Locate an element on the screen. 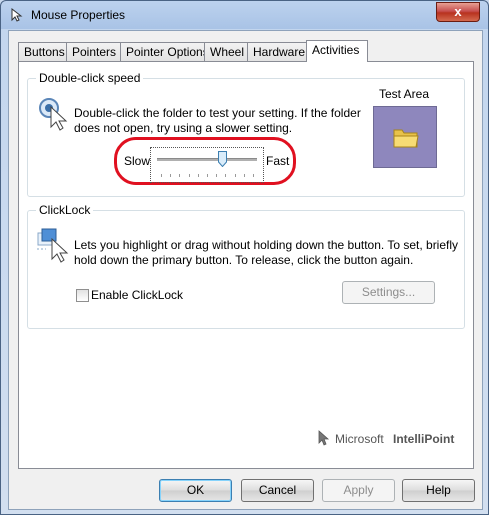 The width and height of the screenshot is (489, 515). test-area is located at coordinates (405, 137).